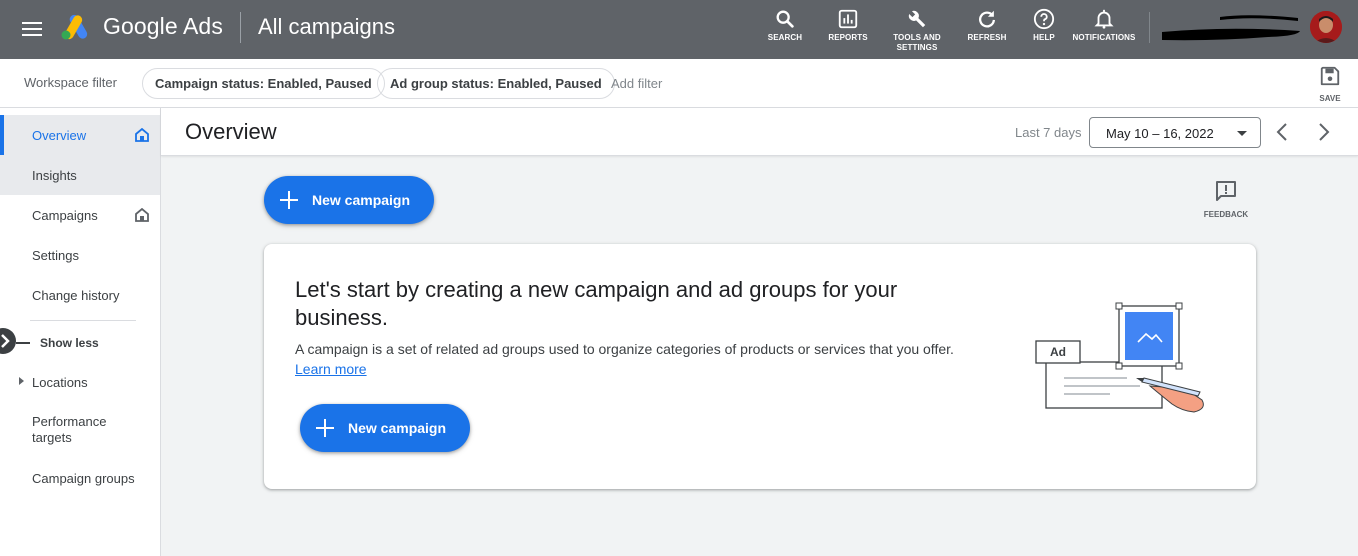 The width and height of the screenshot is (1358, 556). Describe the element at coordinates (1330, 98) in the screenshot. I see `save-label: SAVE` at that location.